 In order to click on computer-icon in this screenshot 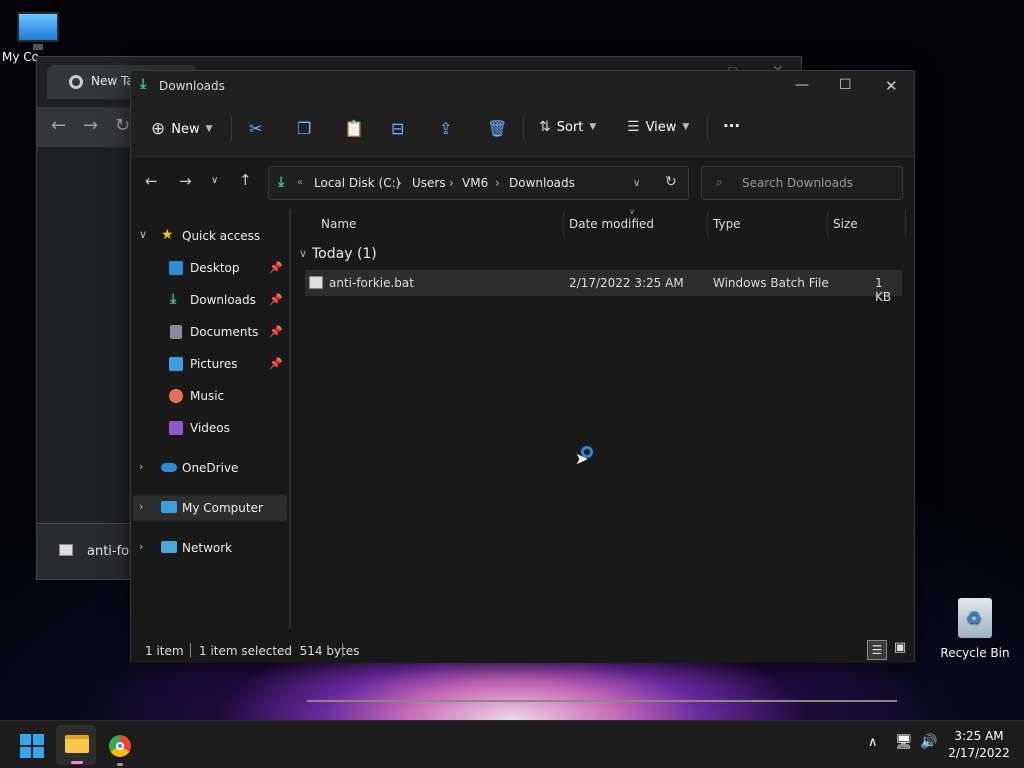, I will do `click(169, 507)`.